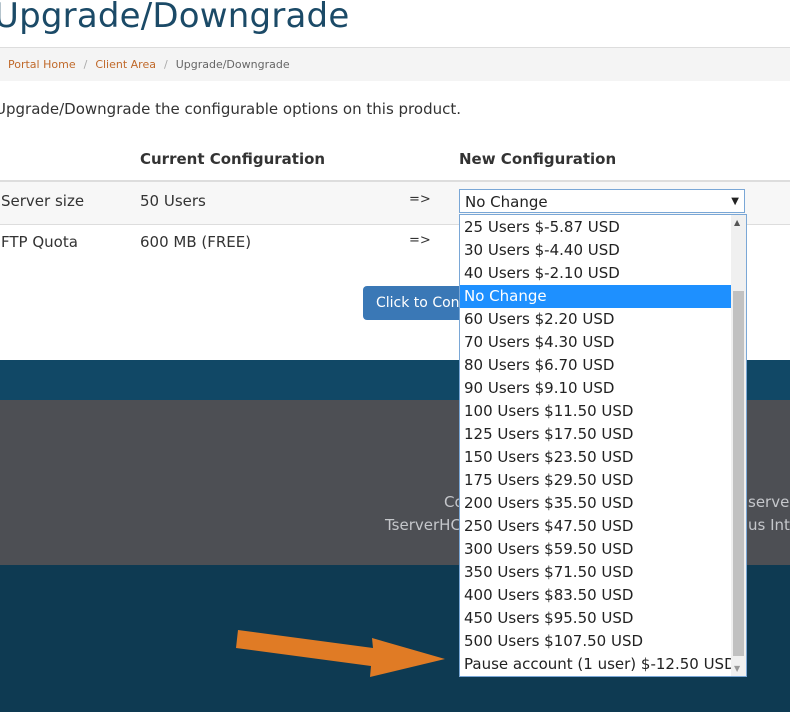 This screenshot has width=790, height=712. What do you see at coordinates (232, 64) in the screenshot?
I see `breadcrumb-current: Upgrade/Downgrade` at bounding box center [232, 64].